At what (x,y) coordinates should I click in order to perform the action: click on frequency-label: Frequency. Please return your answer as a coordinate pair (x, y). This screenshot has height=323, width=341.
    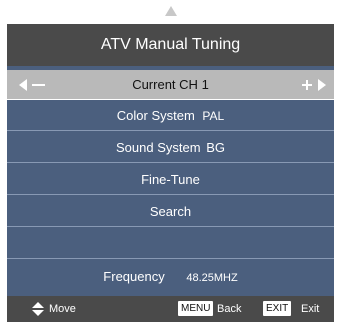
    Looking at the image, I should click on (134, 276).